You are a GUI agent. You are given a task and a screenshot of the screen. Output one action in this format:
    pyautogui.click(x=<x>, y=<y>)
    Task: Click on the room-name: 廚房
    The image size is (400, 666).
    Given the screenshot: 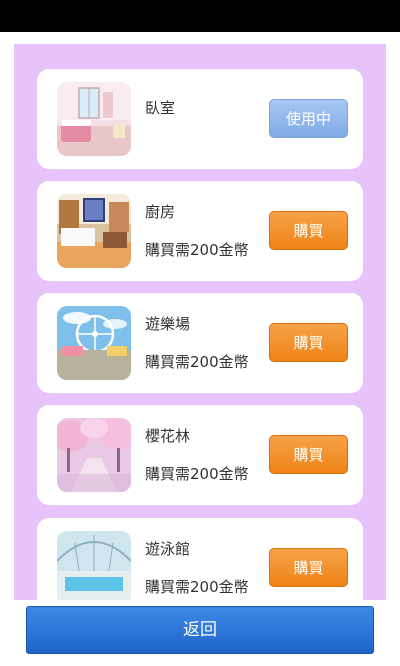 What is the action you would take?
    pyautogui.click(x=160, y=212)
    